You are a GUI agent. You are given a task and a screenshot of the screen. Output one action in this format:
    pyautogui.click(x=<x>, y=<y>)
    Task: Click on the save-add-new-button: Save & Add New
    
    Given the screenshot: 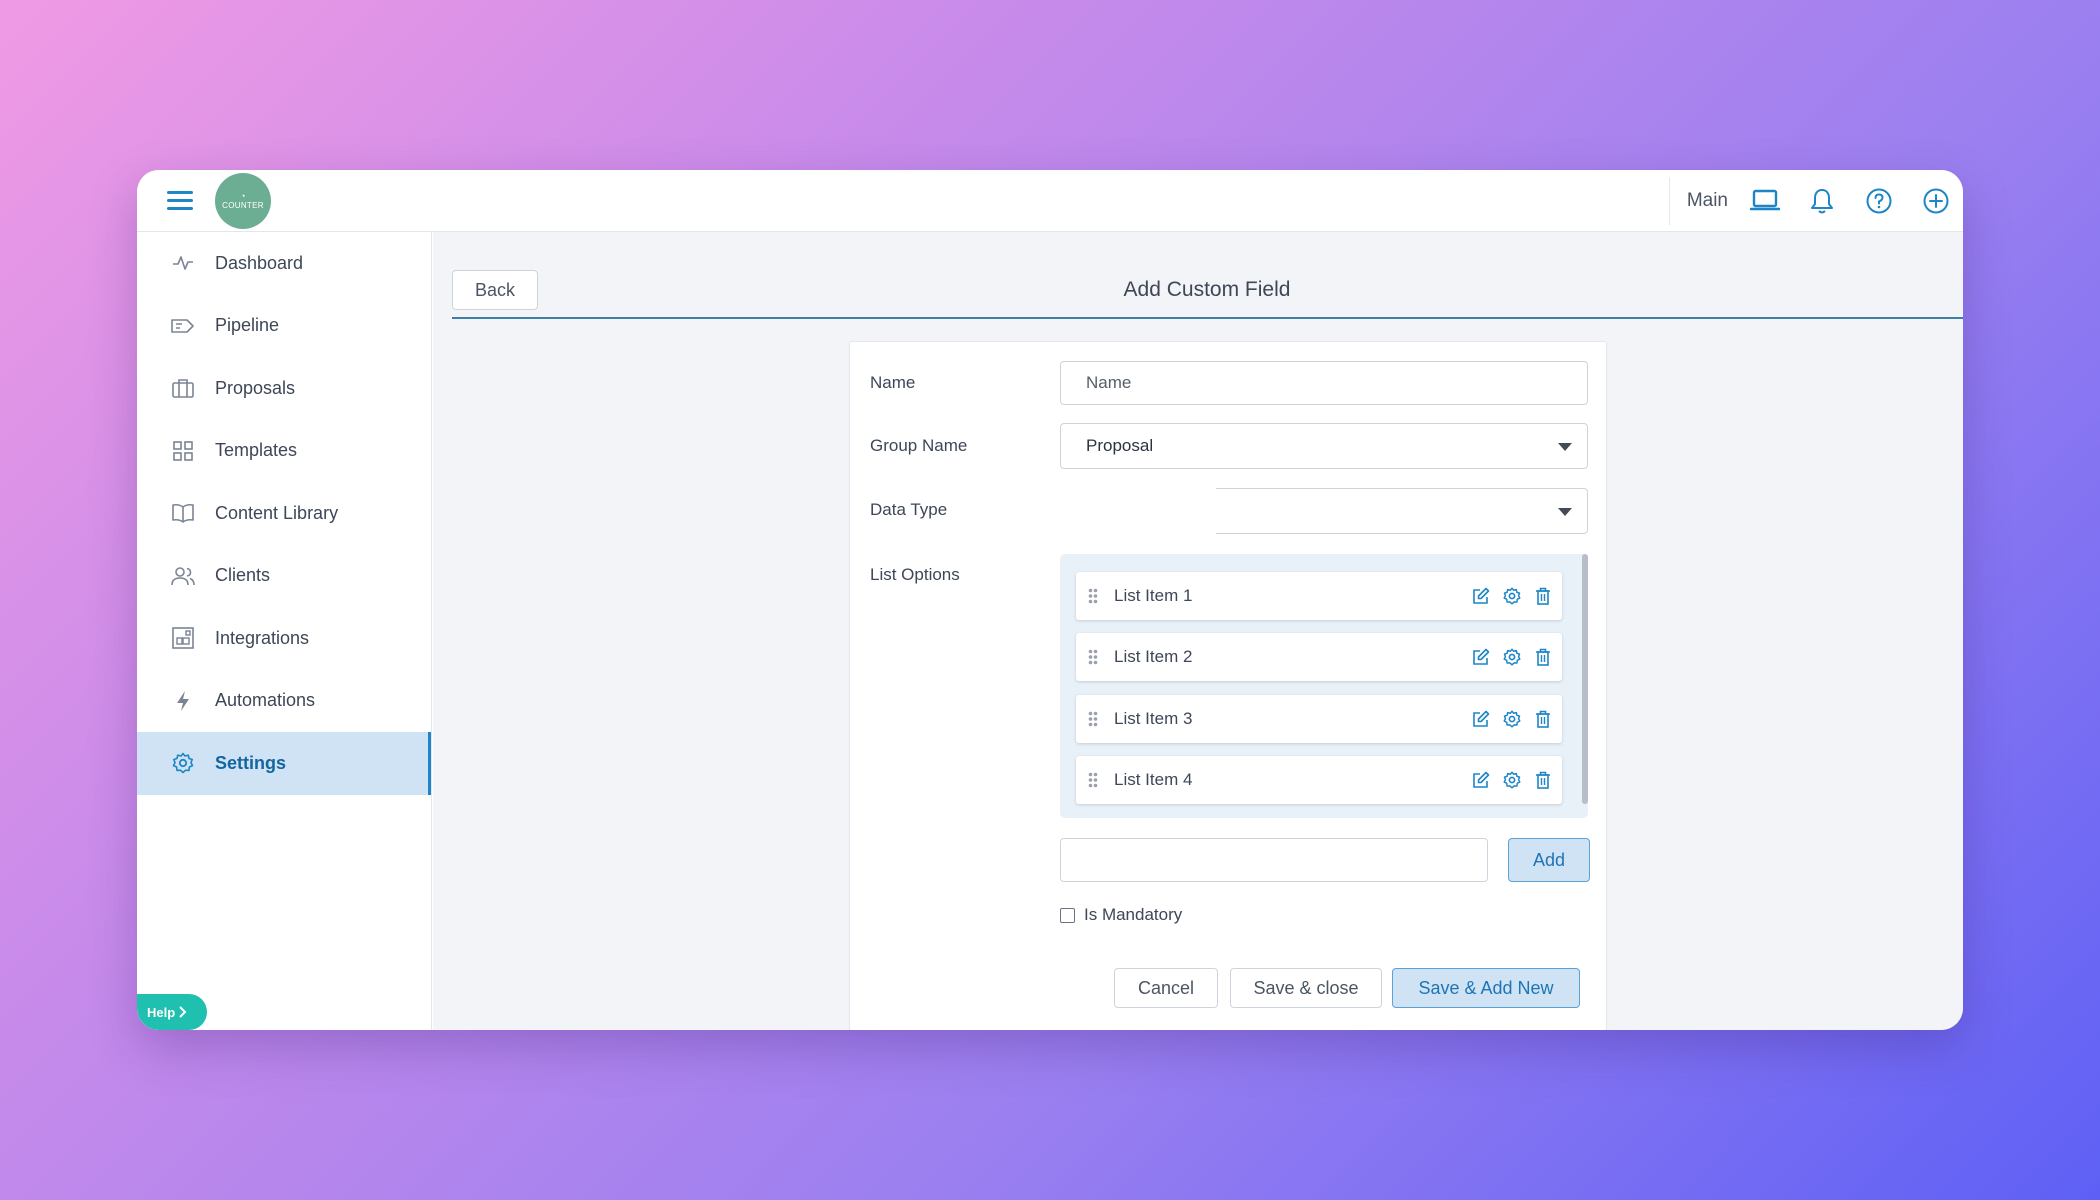 What is the action you would take?
    pyautogui.click(x=1486, y=988)
    